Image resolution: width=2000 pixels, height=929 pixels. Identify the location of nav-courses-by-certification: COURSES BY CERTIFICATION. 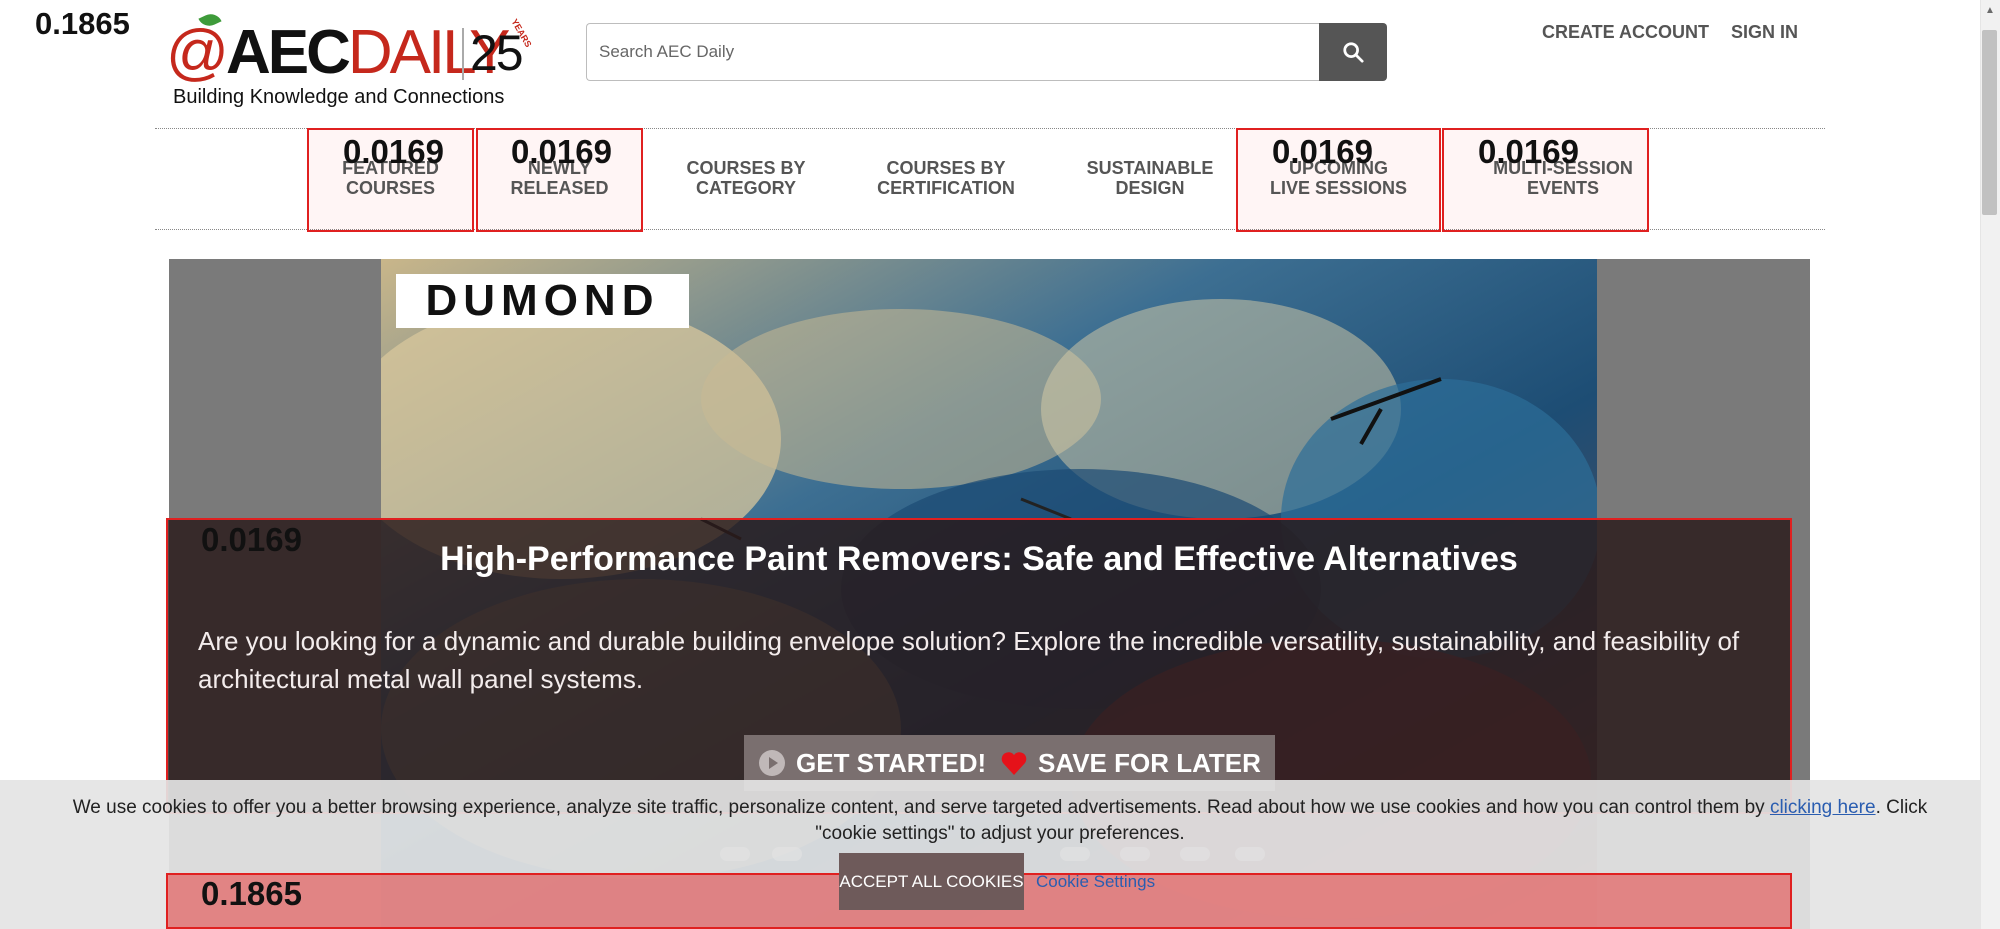
(946, 178).